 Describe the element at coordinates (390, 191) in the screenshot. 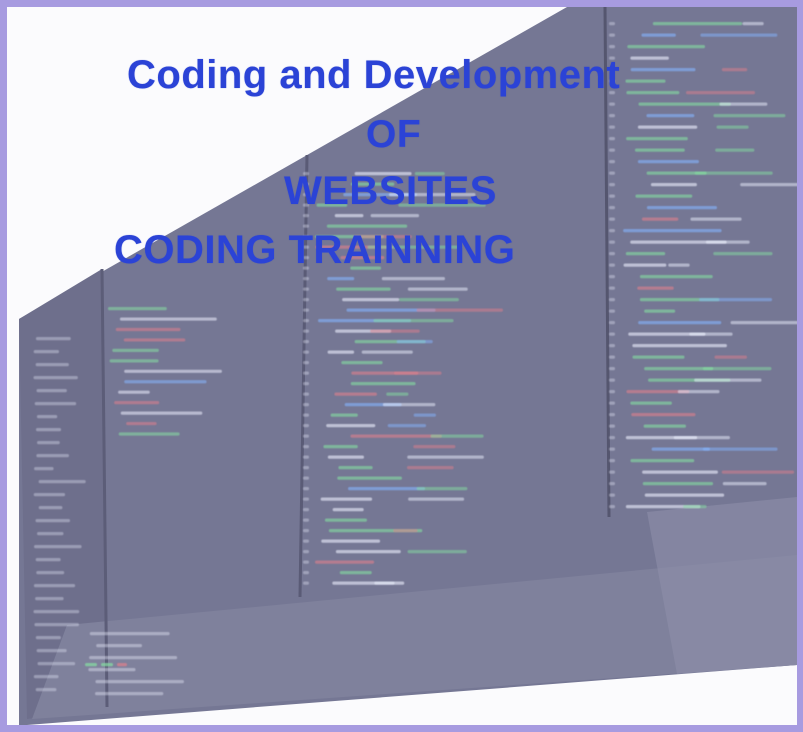

I see `headline-line-3: WEBSITES` at that location.